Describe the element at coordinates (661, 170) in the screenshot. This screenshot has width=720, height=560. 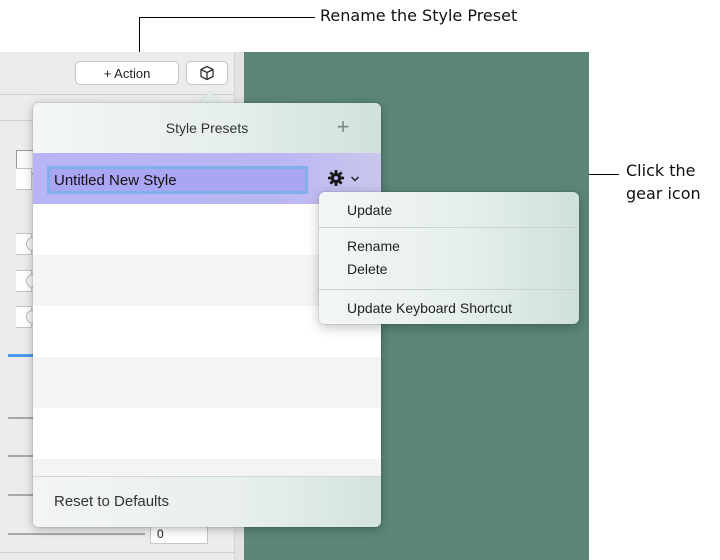
I see `callout-gear-text-1: Click the` at that location.